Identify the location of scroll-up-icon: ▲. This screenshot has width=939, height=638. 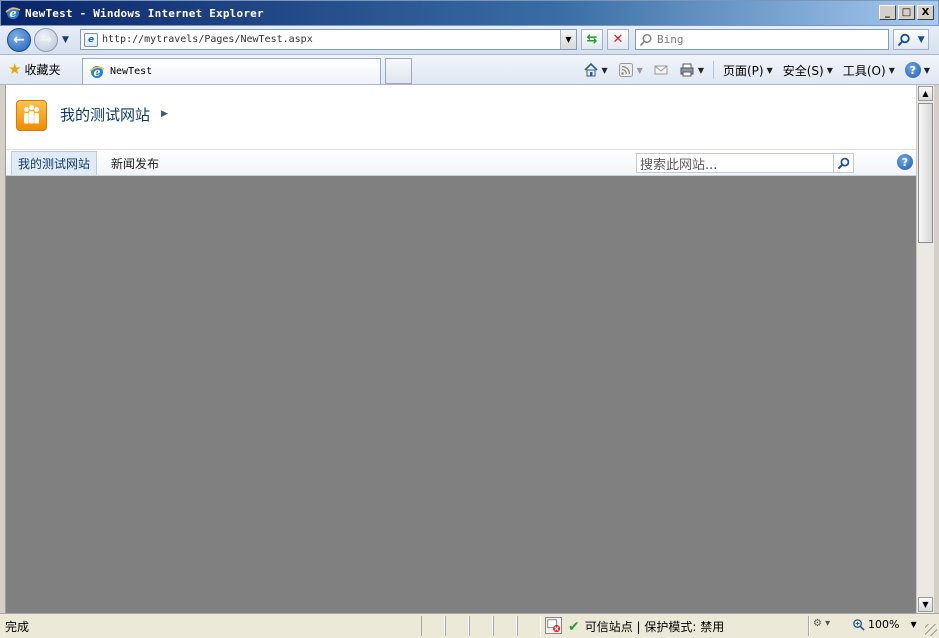
(925, 93).